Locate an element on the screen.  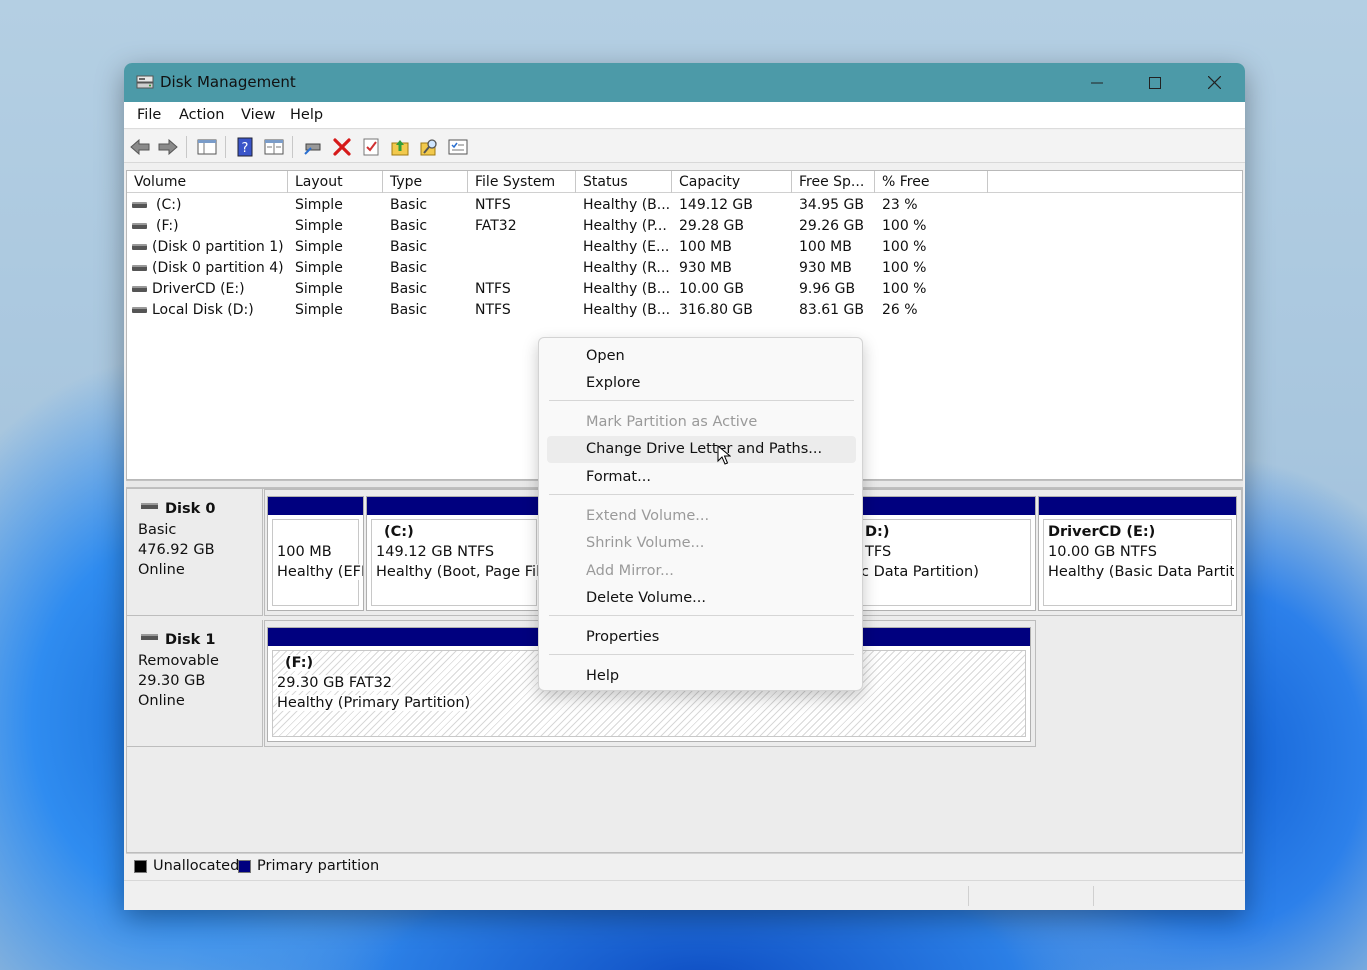
disk-size: 29.30 GB is located at coordinates (172, 681).